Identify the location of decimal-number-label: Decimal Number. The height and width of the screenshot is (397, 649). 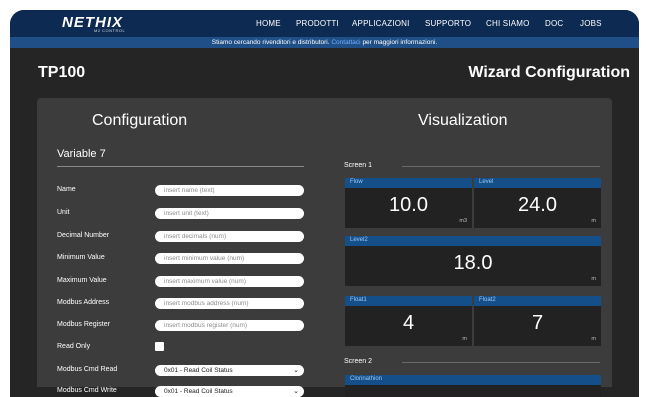
(83, 235).